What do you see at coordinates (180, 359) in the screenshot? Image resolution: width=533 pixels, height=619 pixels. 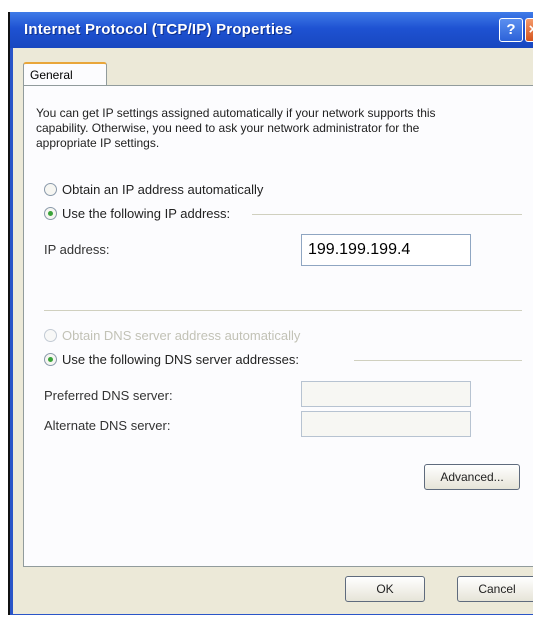 I see `radio-use-following-dns-label: Use the following DNS server addresses:` at bounding box center [180, 359].